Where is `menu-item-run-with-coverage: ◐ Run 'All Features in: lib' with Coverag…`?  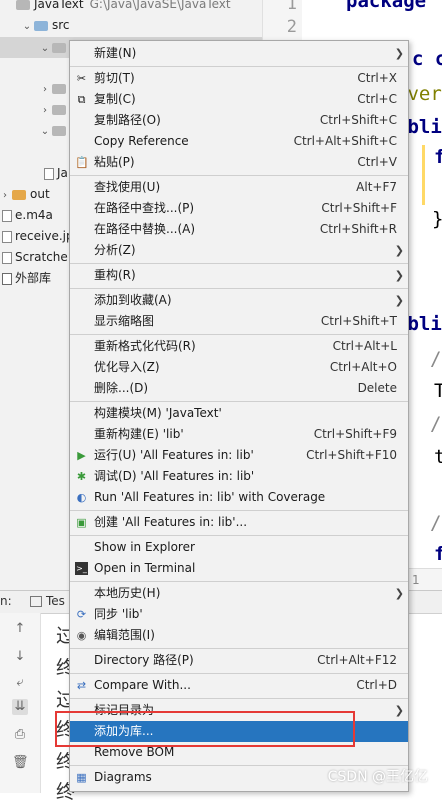
menu-item-run-with-coverage: ◐ Run 'All Features in: lib' with Coverag… is located at coordinates (239, 497).